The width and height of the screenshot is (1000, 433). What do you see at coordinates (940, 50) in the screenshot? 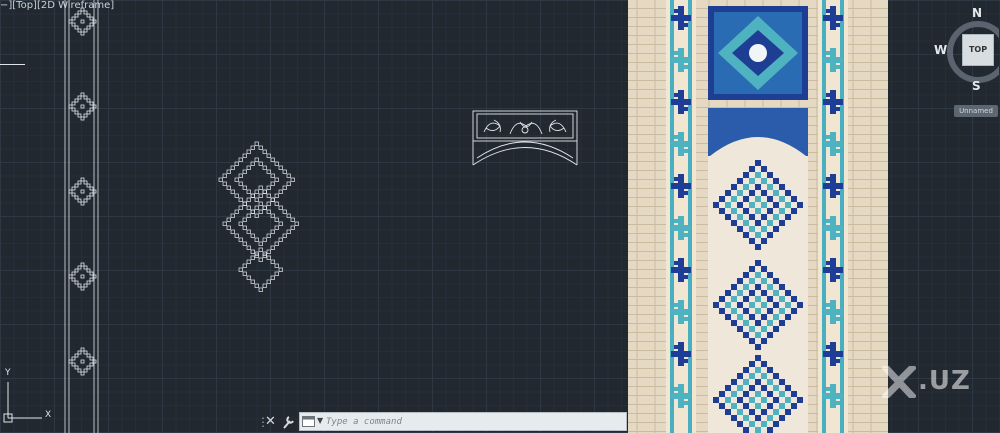
I see `compass-west: W` at bounding box center [940, 50].